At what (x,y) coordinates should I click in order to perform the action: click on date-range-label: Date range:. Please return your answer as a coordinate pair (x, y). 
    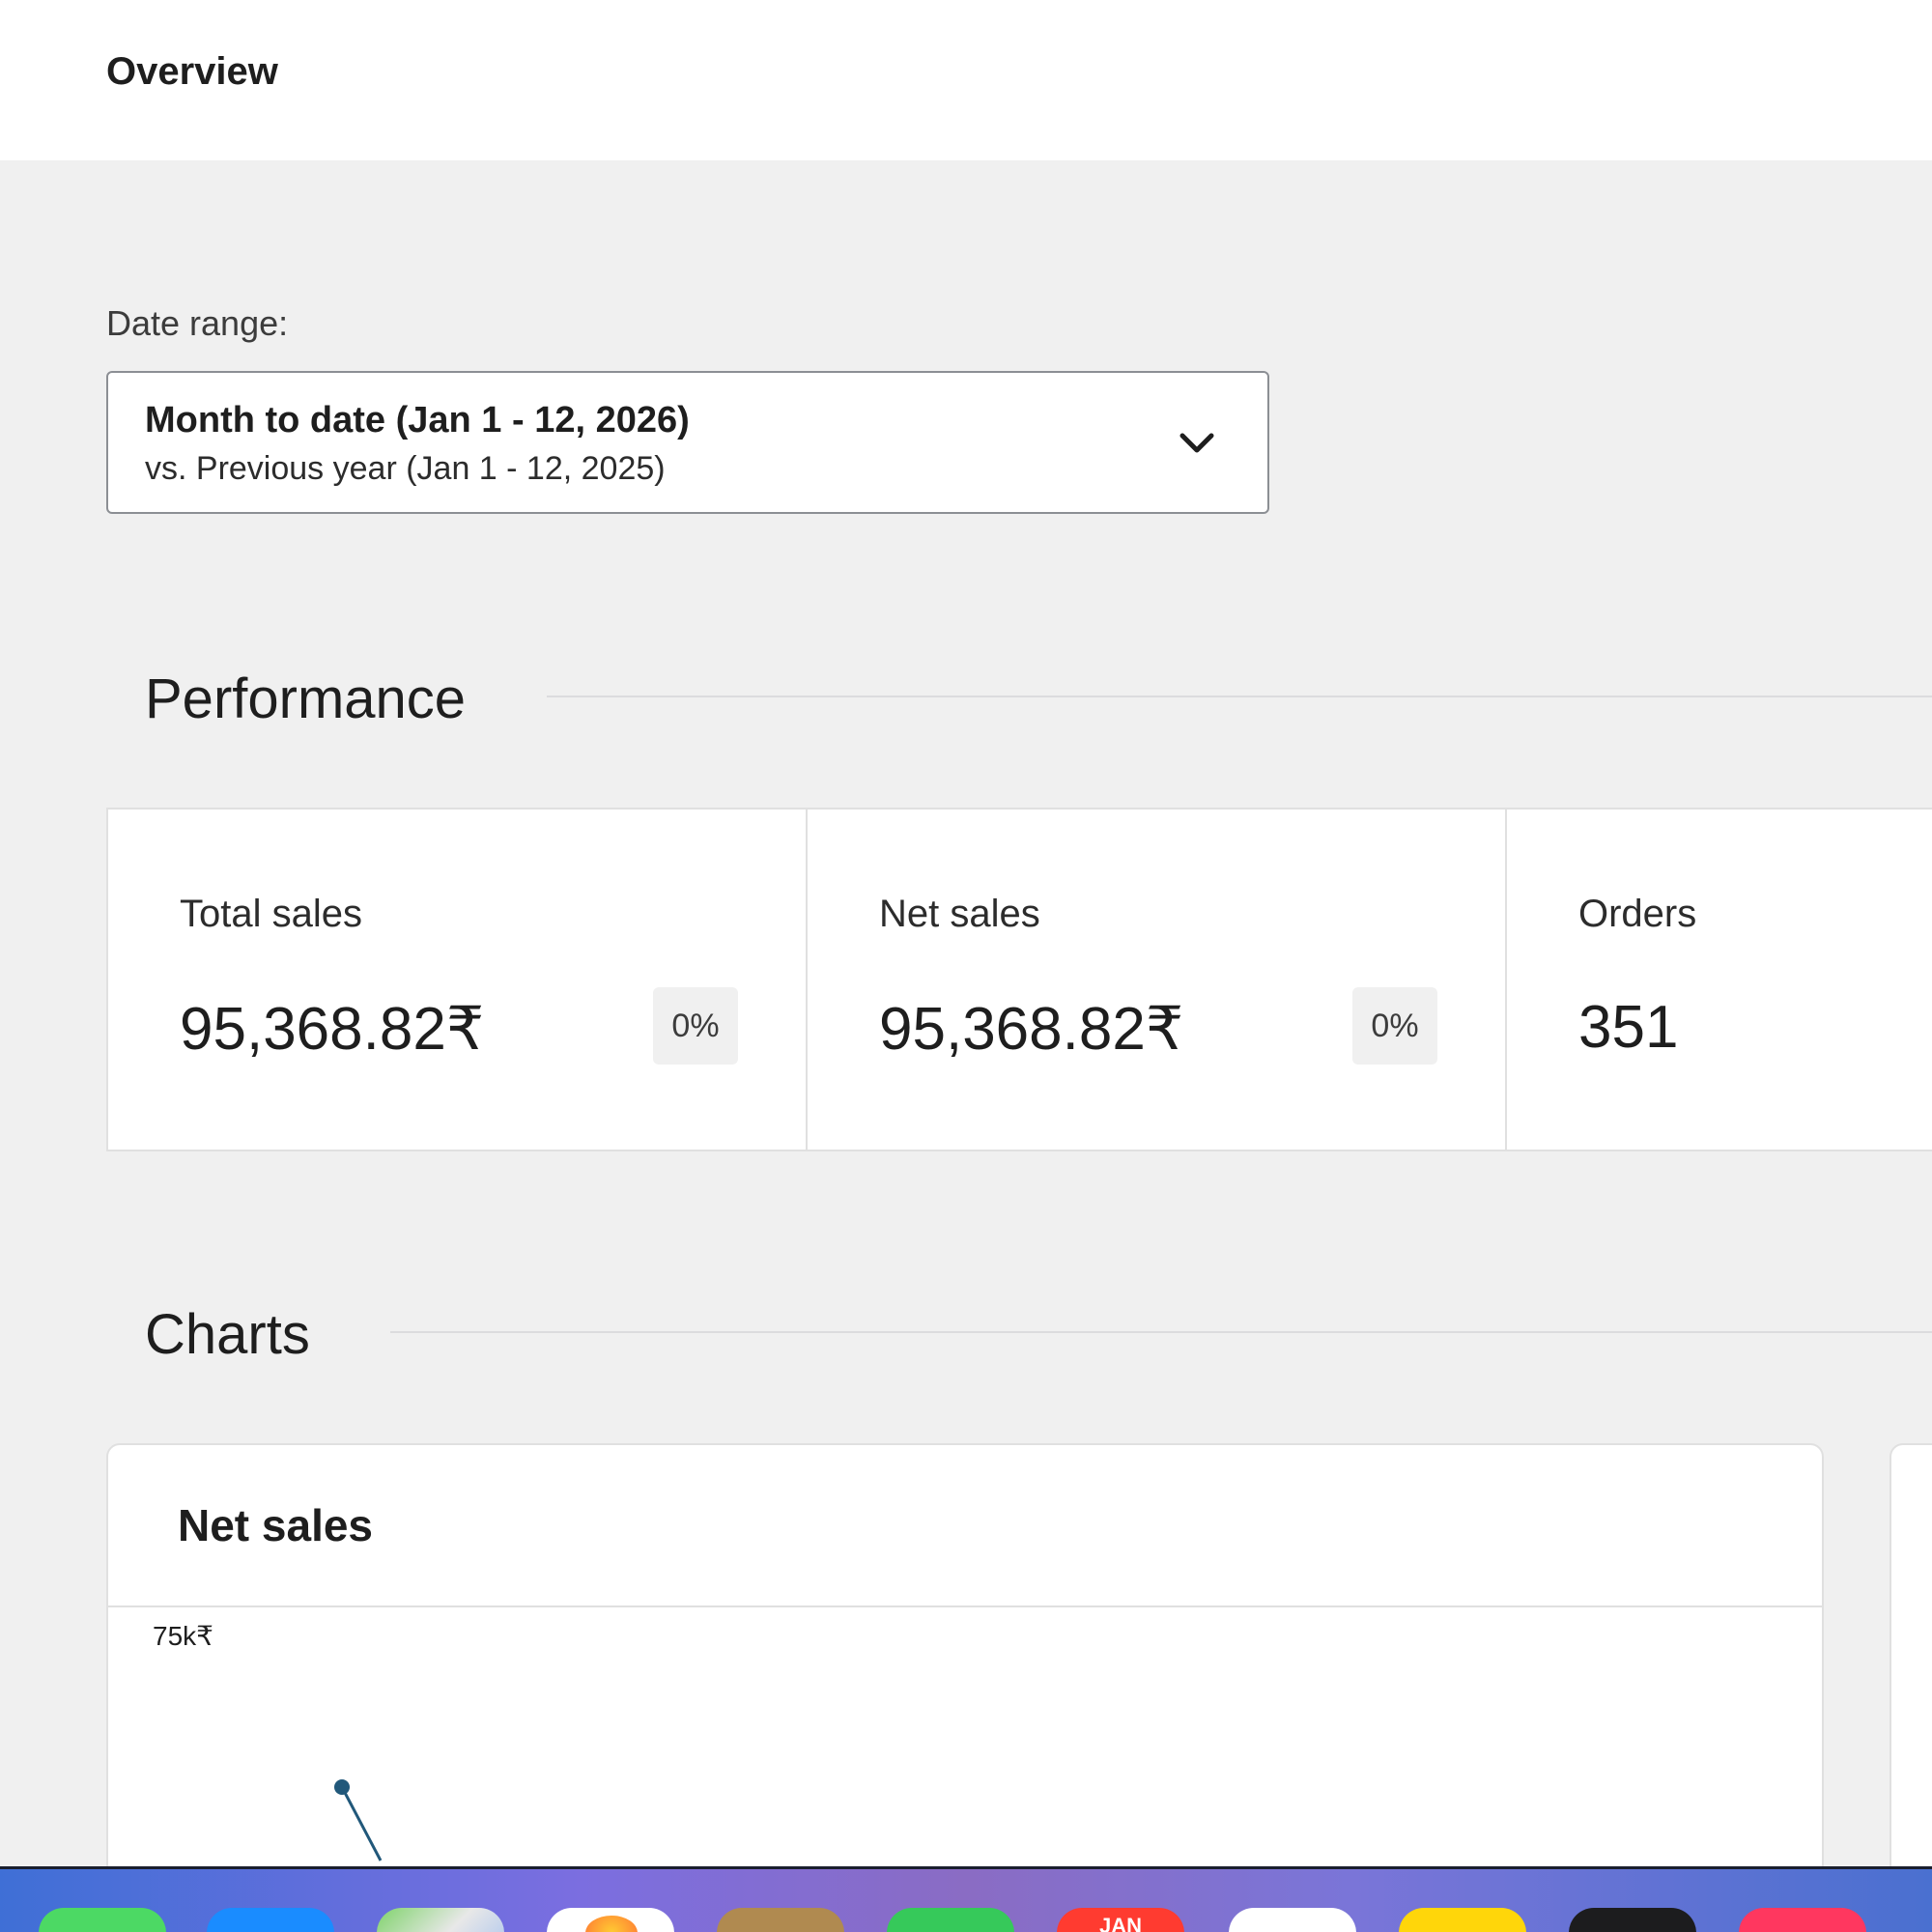
    Looking at the image, I should click on (197, 323).